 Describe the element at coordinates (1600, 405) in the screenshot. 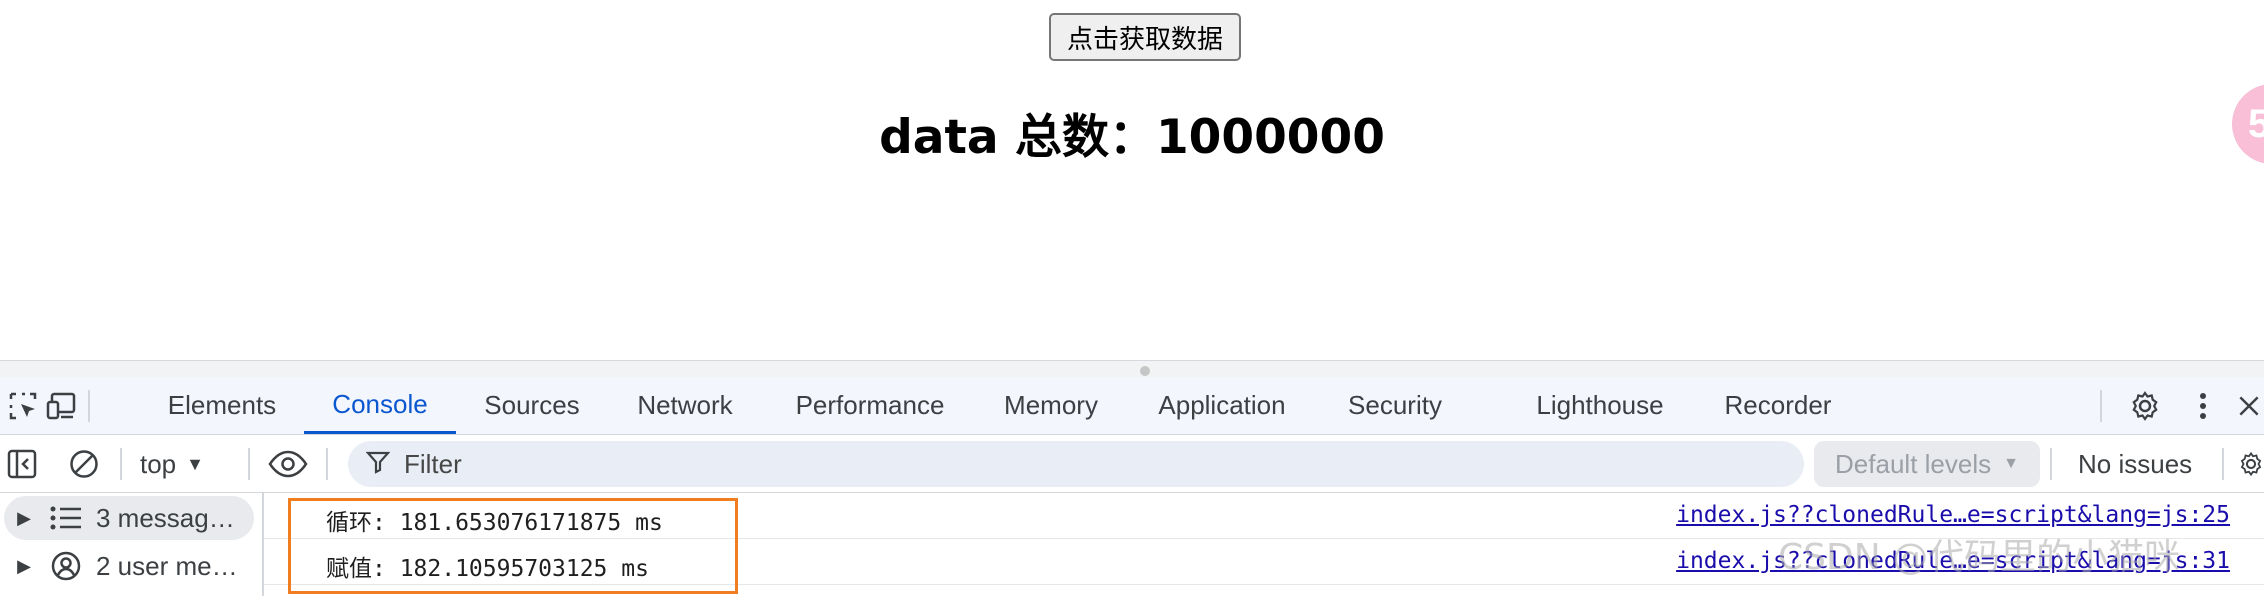

I see `tab-lighthouse: Lighthouse` at that location.